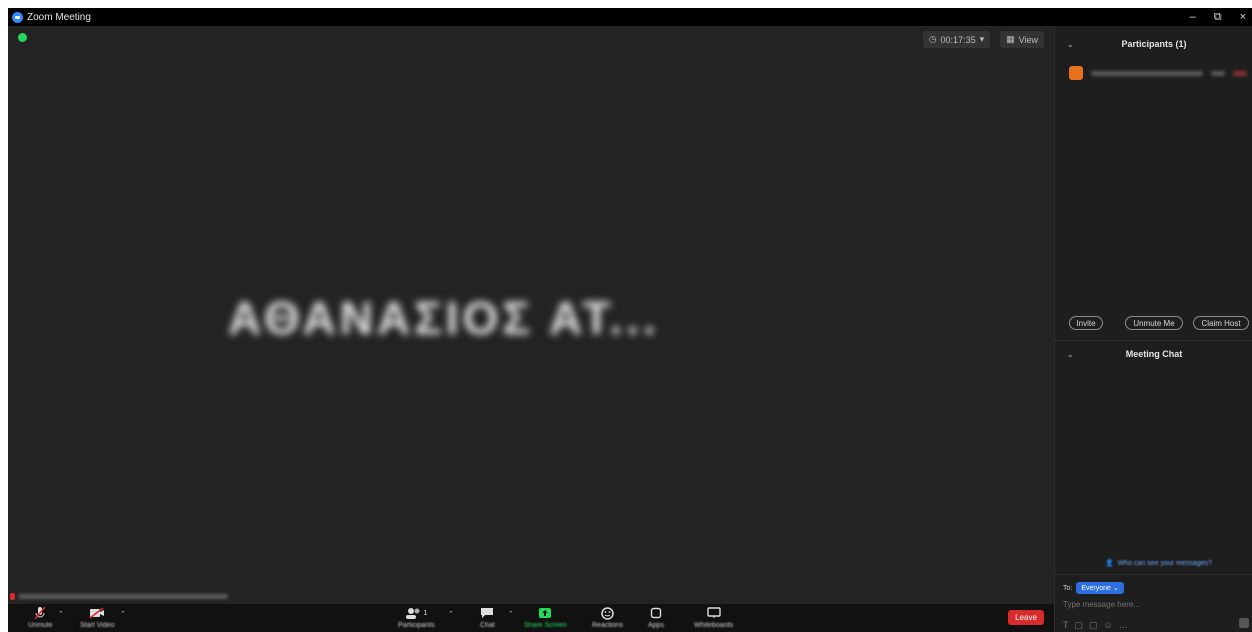  I want to click on title-bar: Zoom Meeting – ⧉ ×, so click(630, 17).